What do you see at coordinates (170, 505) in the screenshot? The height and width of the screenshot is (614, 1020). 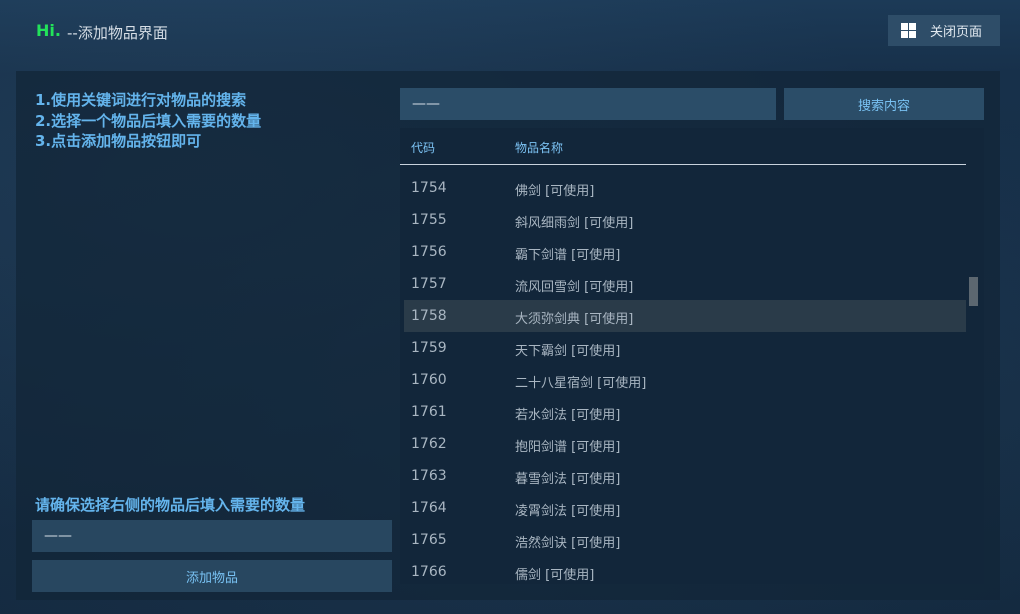 I see `quantity-hint: 请确保选择右侧的物品后填入需要的数量` at bounding box center [170, 505].